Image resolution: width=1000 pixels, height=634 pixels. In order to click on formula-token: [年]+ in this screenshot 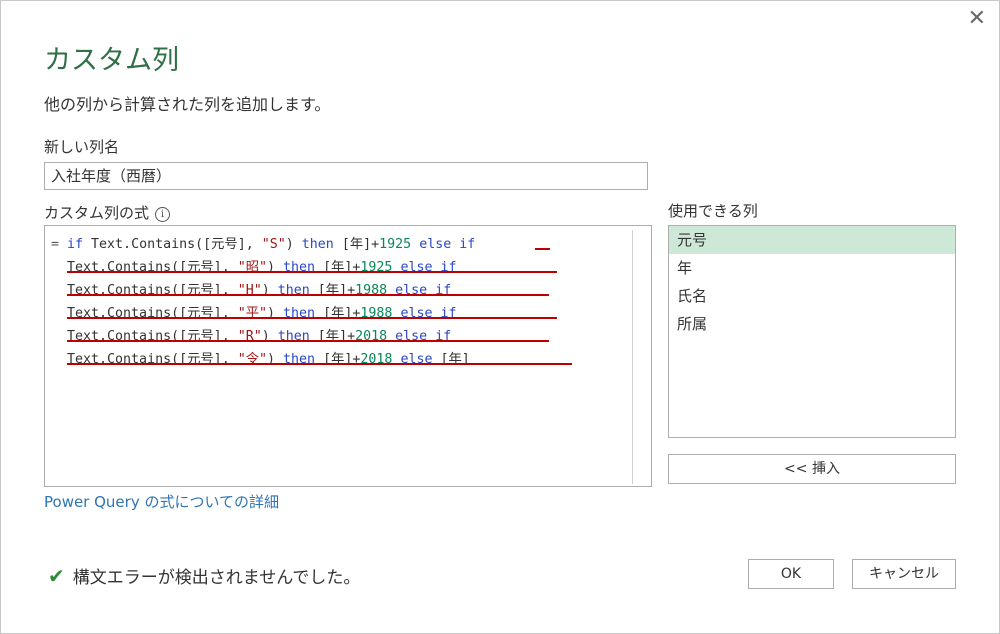, I will do `click(356, 244)`.